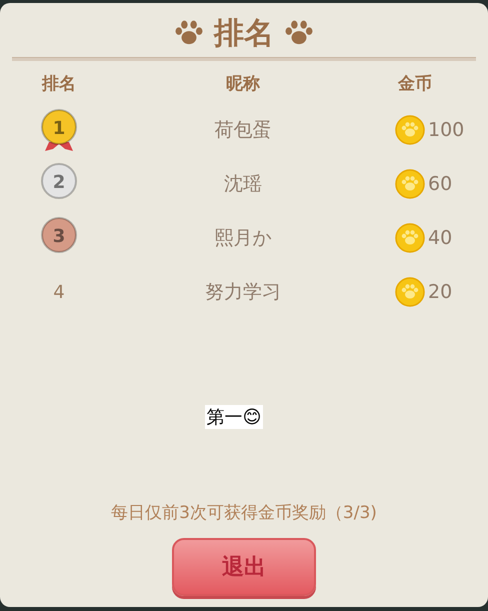 This screenshot has height=611, width=488. What do you see at coordinates (243, 130) in the screenshot?
I see `player-name: 荷包蛋` at bounding box center [243, 130].